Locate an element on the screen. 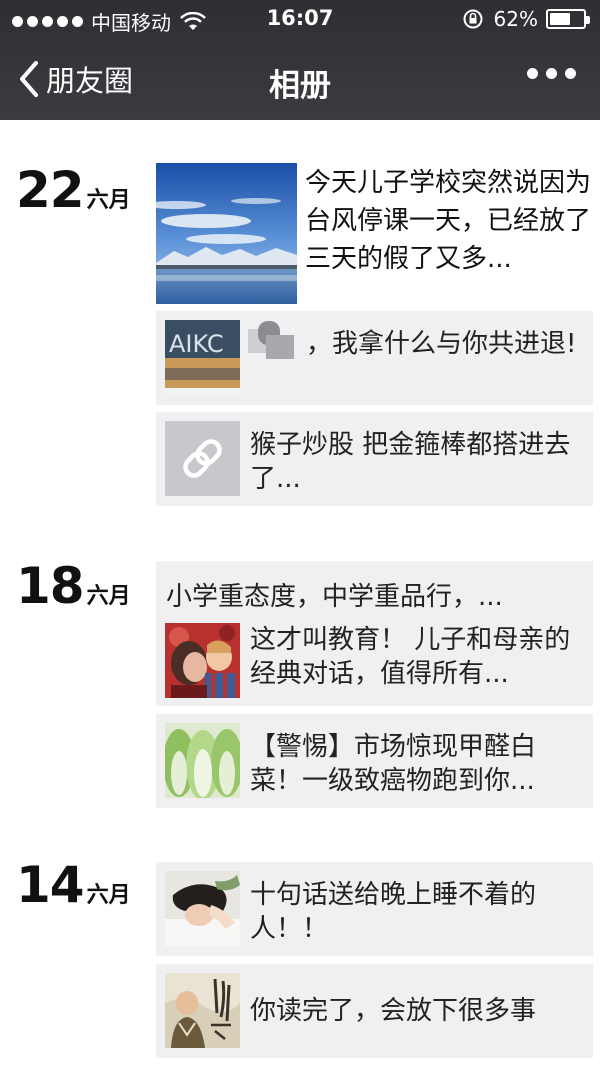 This screenshot has width=600, height=1065. date-day: 18 is located at coordinates (50, 586).